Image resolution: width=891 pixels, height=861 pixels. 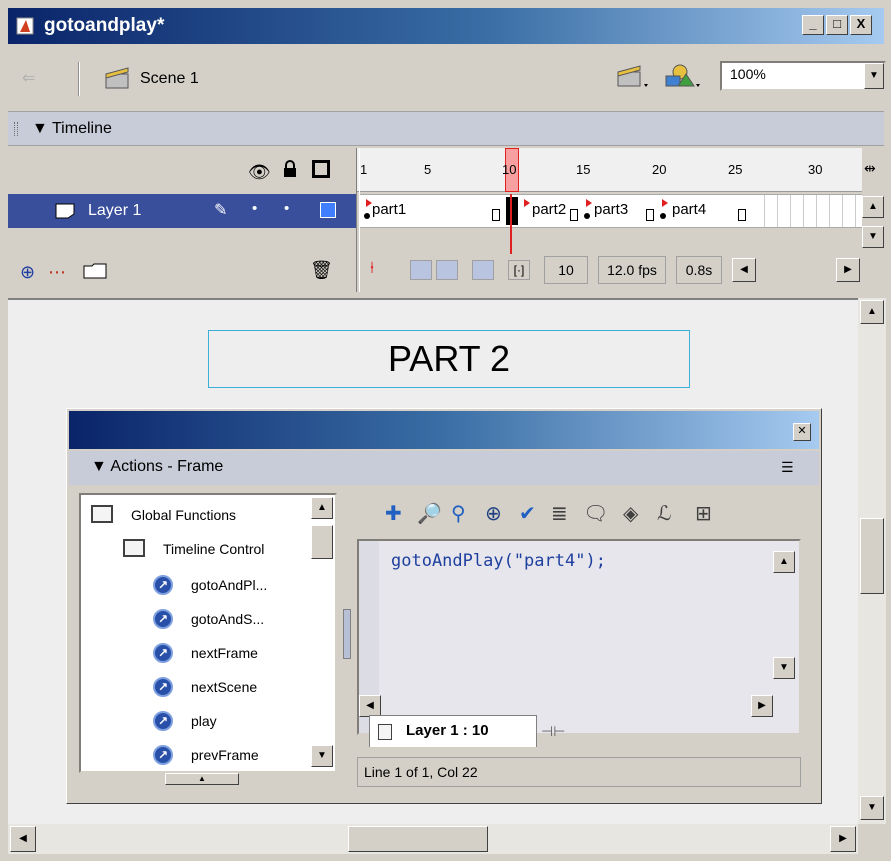 What do you see at coordinates (527, 513) in the screenshot?
I see `check-syntax-icon: ✔` at bounding box center [527, 513].